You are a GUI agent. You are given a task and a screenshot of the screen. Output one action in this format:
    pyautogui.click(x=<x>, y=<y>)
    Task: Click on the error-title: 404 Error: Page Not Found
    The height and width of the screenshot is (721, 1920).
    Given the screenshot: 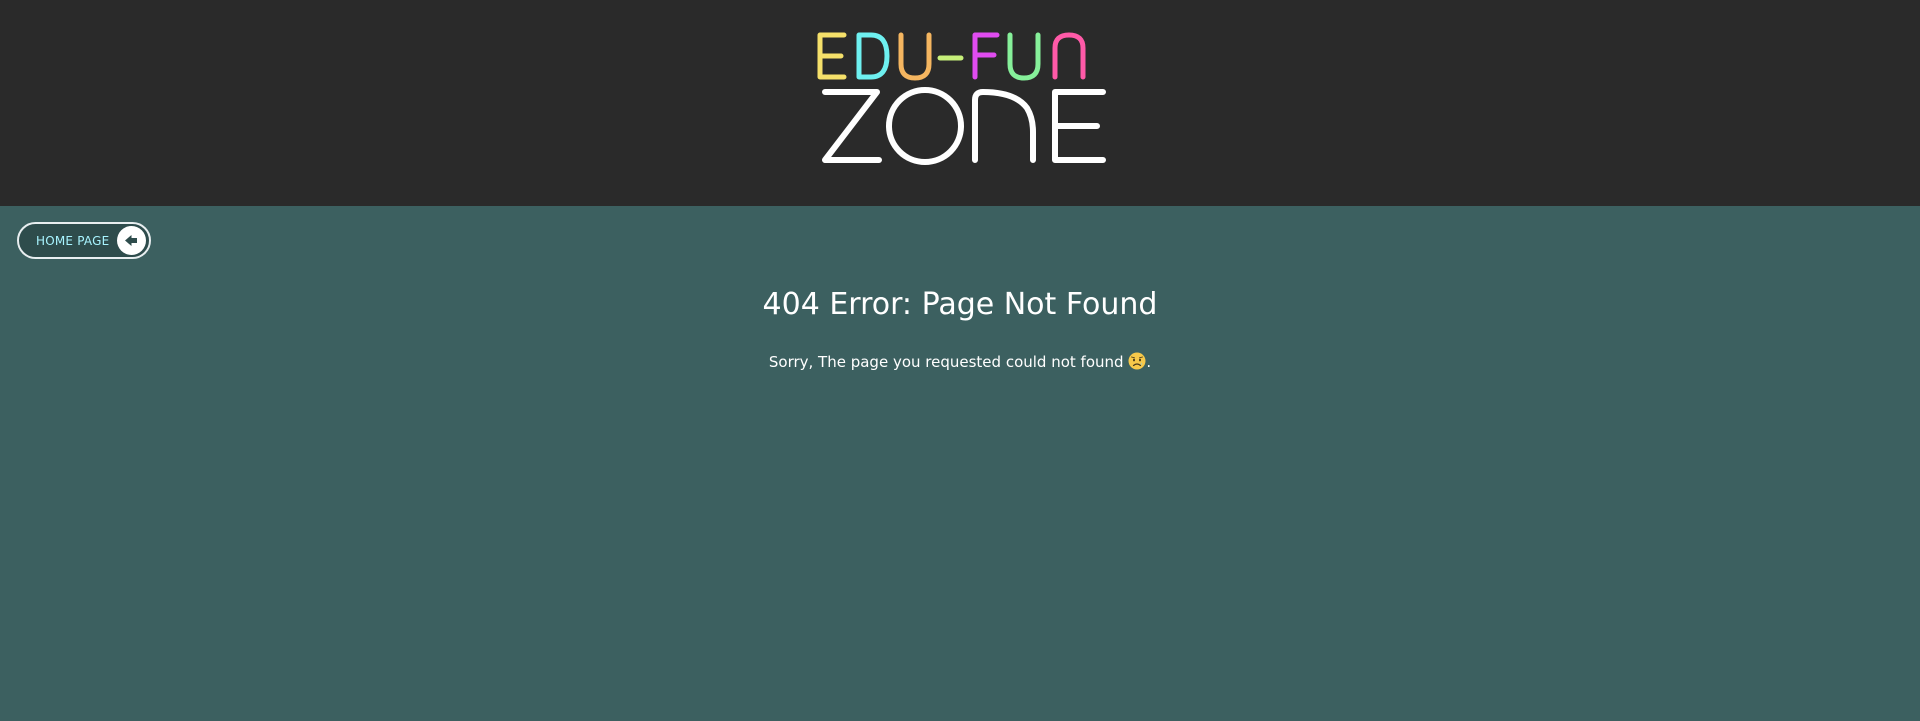 What is the action you would take?
    pyautogui.click(x=960, y=304)
    